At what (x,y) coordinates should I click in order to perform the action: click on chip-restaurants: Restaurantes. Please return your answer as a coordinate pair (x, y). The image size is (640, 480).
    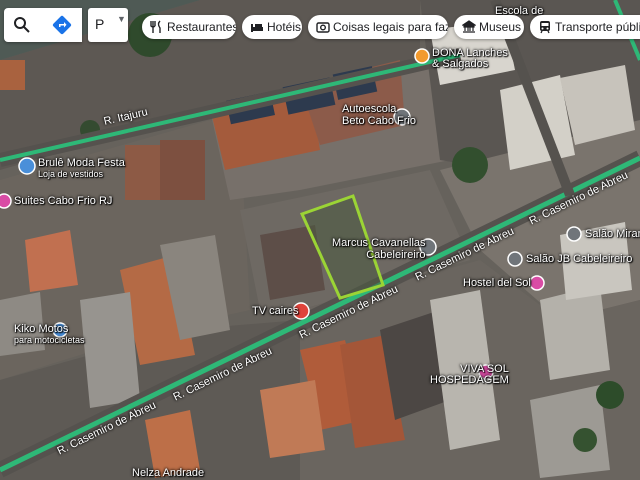
    Looking at the image, I should click on (189, 27).